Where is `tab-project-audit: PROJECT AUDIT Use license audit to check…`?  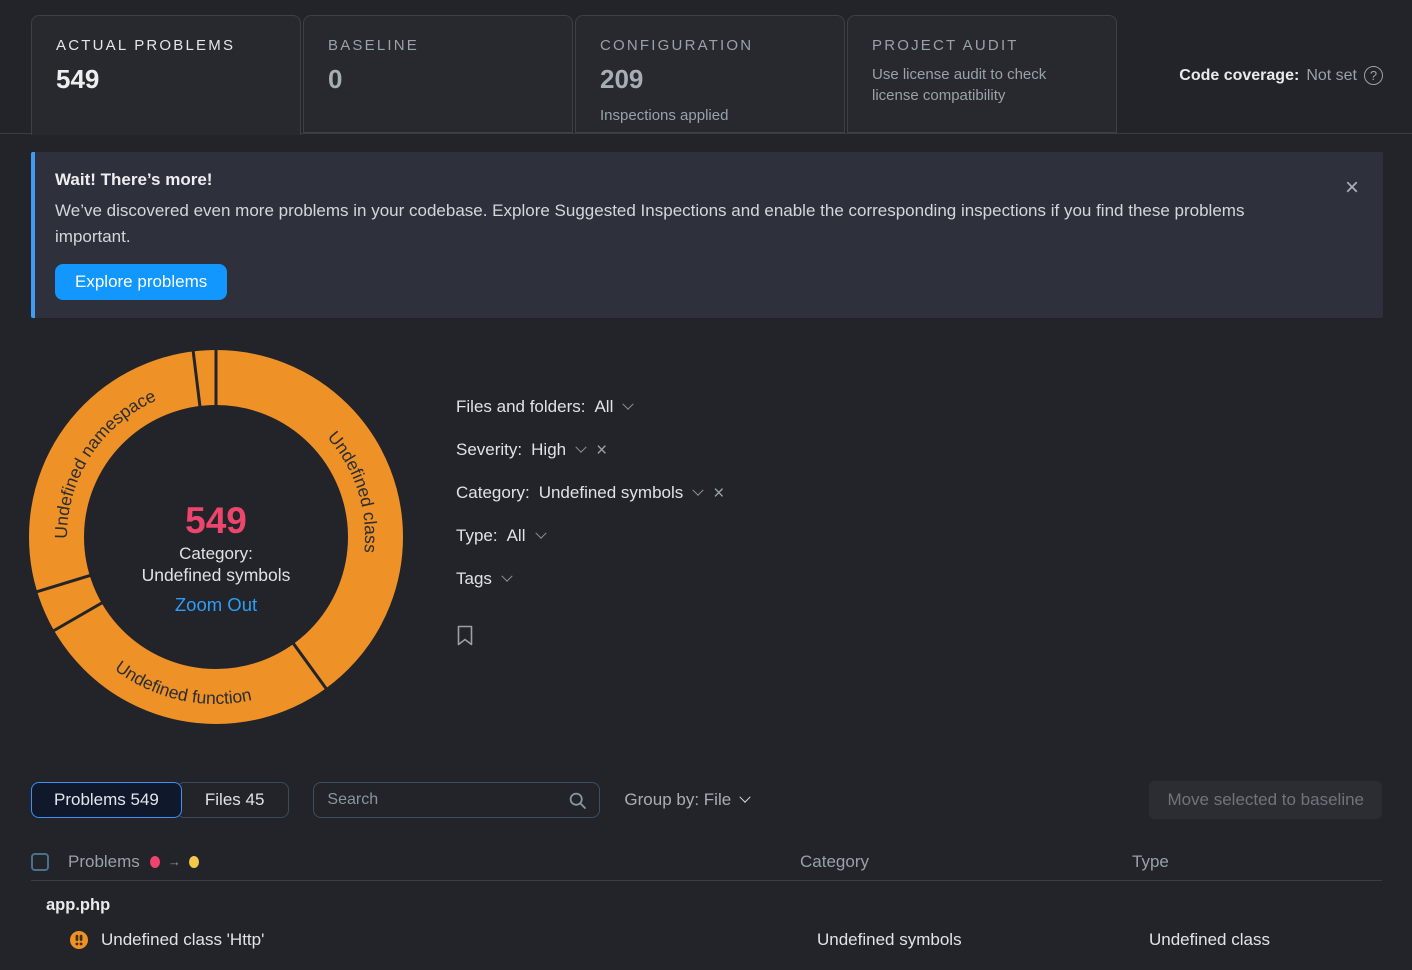 tab-project-audit: PROJECT AUDIT Use license audit to check… is located at coordinates (982, 74).